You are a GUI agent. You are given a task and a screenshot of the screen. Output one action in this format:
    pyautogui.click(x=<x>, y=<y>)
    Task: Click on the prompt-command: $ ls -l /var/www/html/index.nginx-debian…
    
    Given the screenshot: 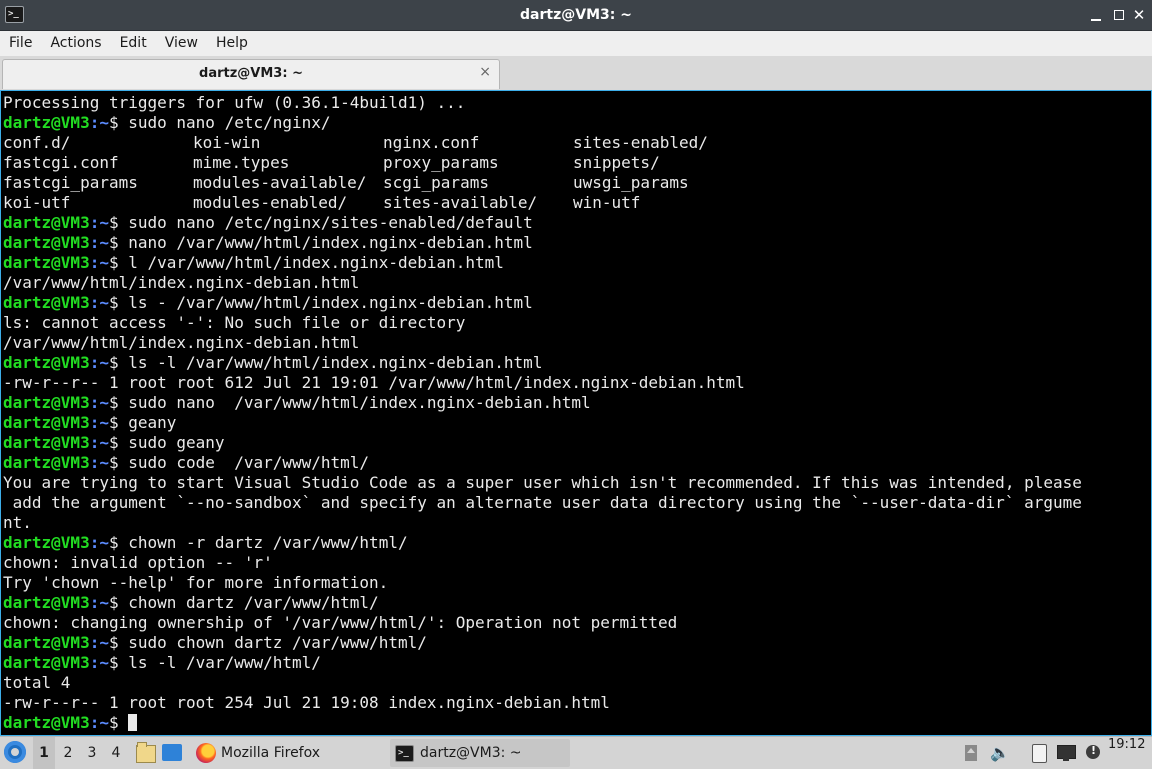 What is the action you would take?
    pyautogui.click(x=325, y=362)
    